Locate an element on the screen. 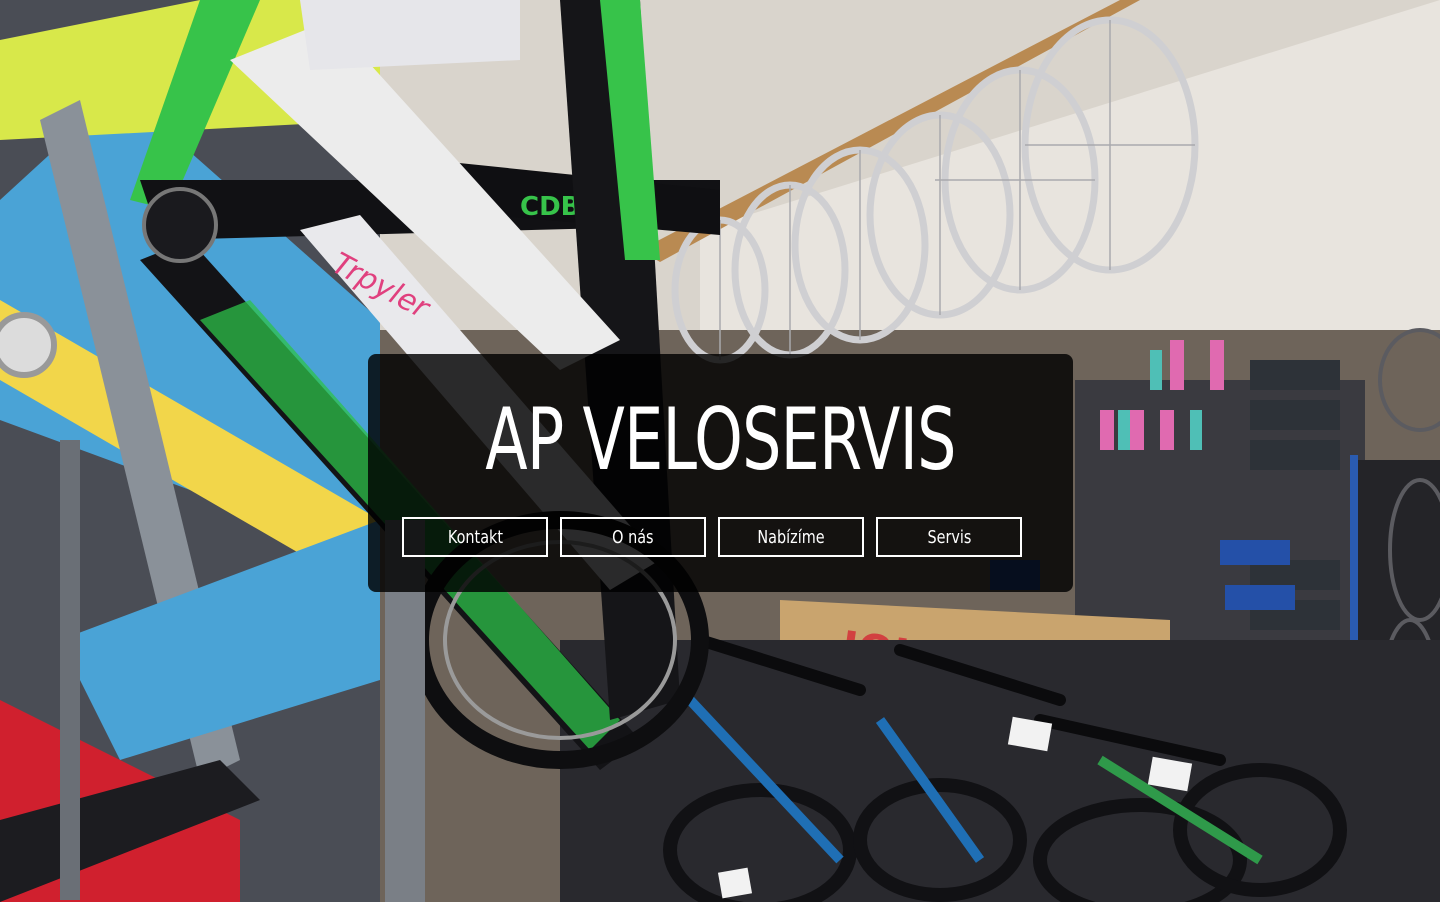 The height and width of the screenshot is (902, 1440). nav-button-label: O nás is located at coordinates (633, 537).